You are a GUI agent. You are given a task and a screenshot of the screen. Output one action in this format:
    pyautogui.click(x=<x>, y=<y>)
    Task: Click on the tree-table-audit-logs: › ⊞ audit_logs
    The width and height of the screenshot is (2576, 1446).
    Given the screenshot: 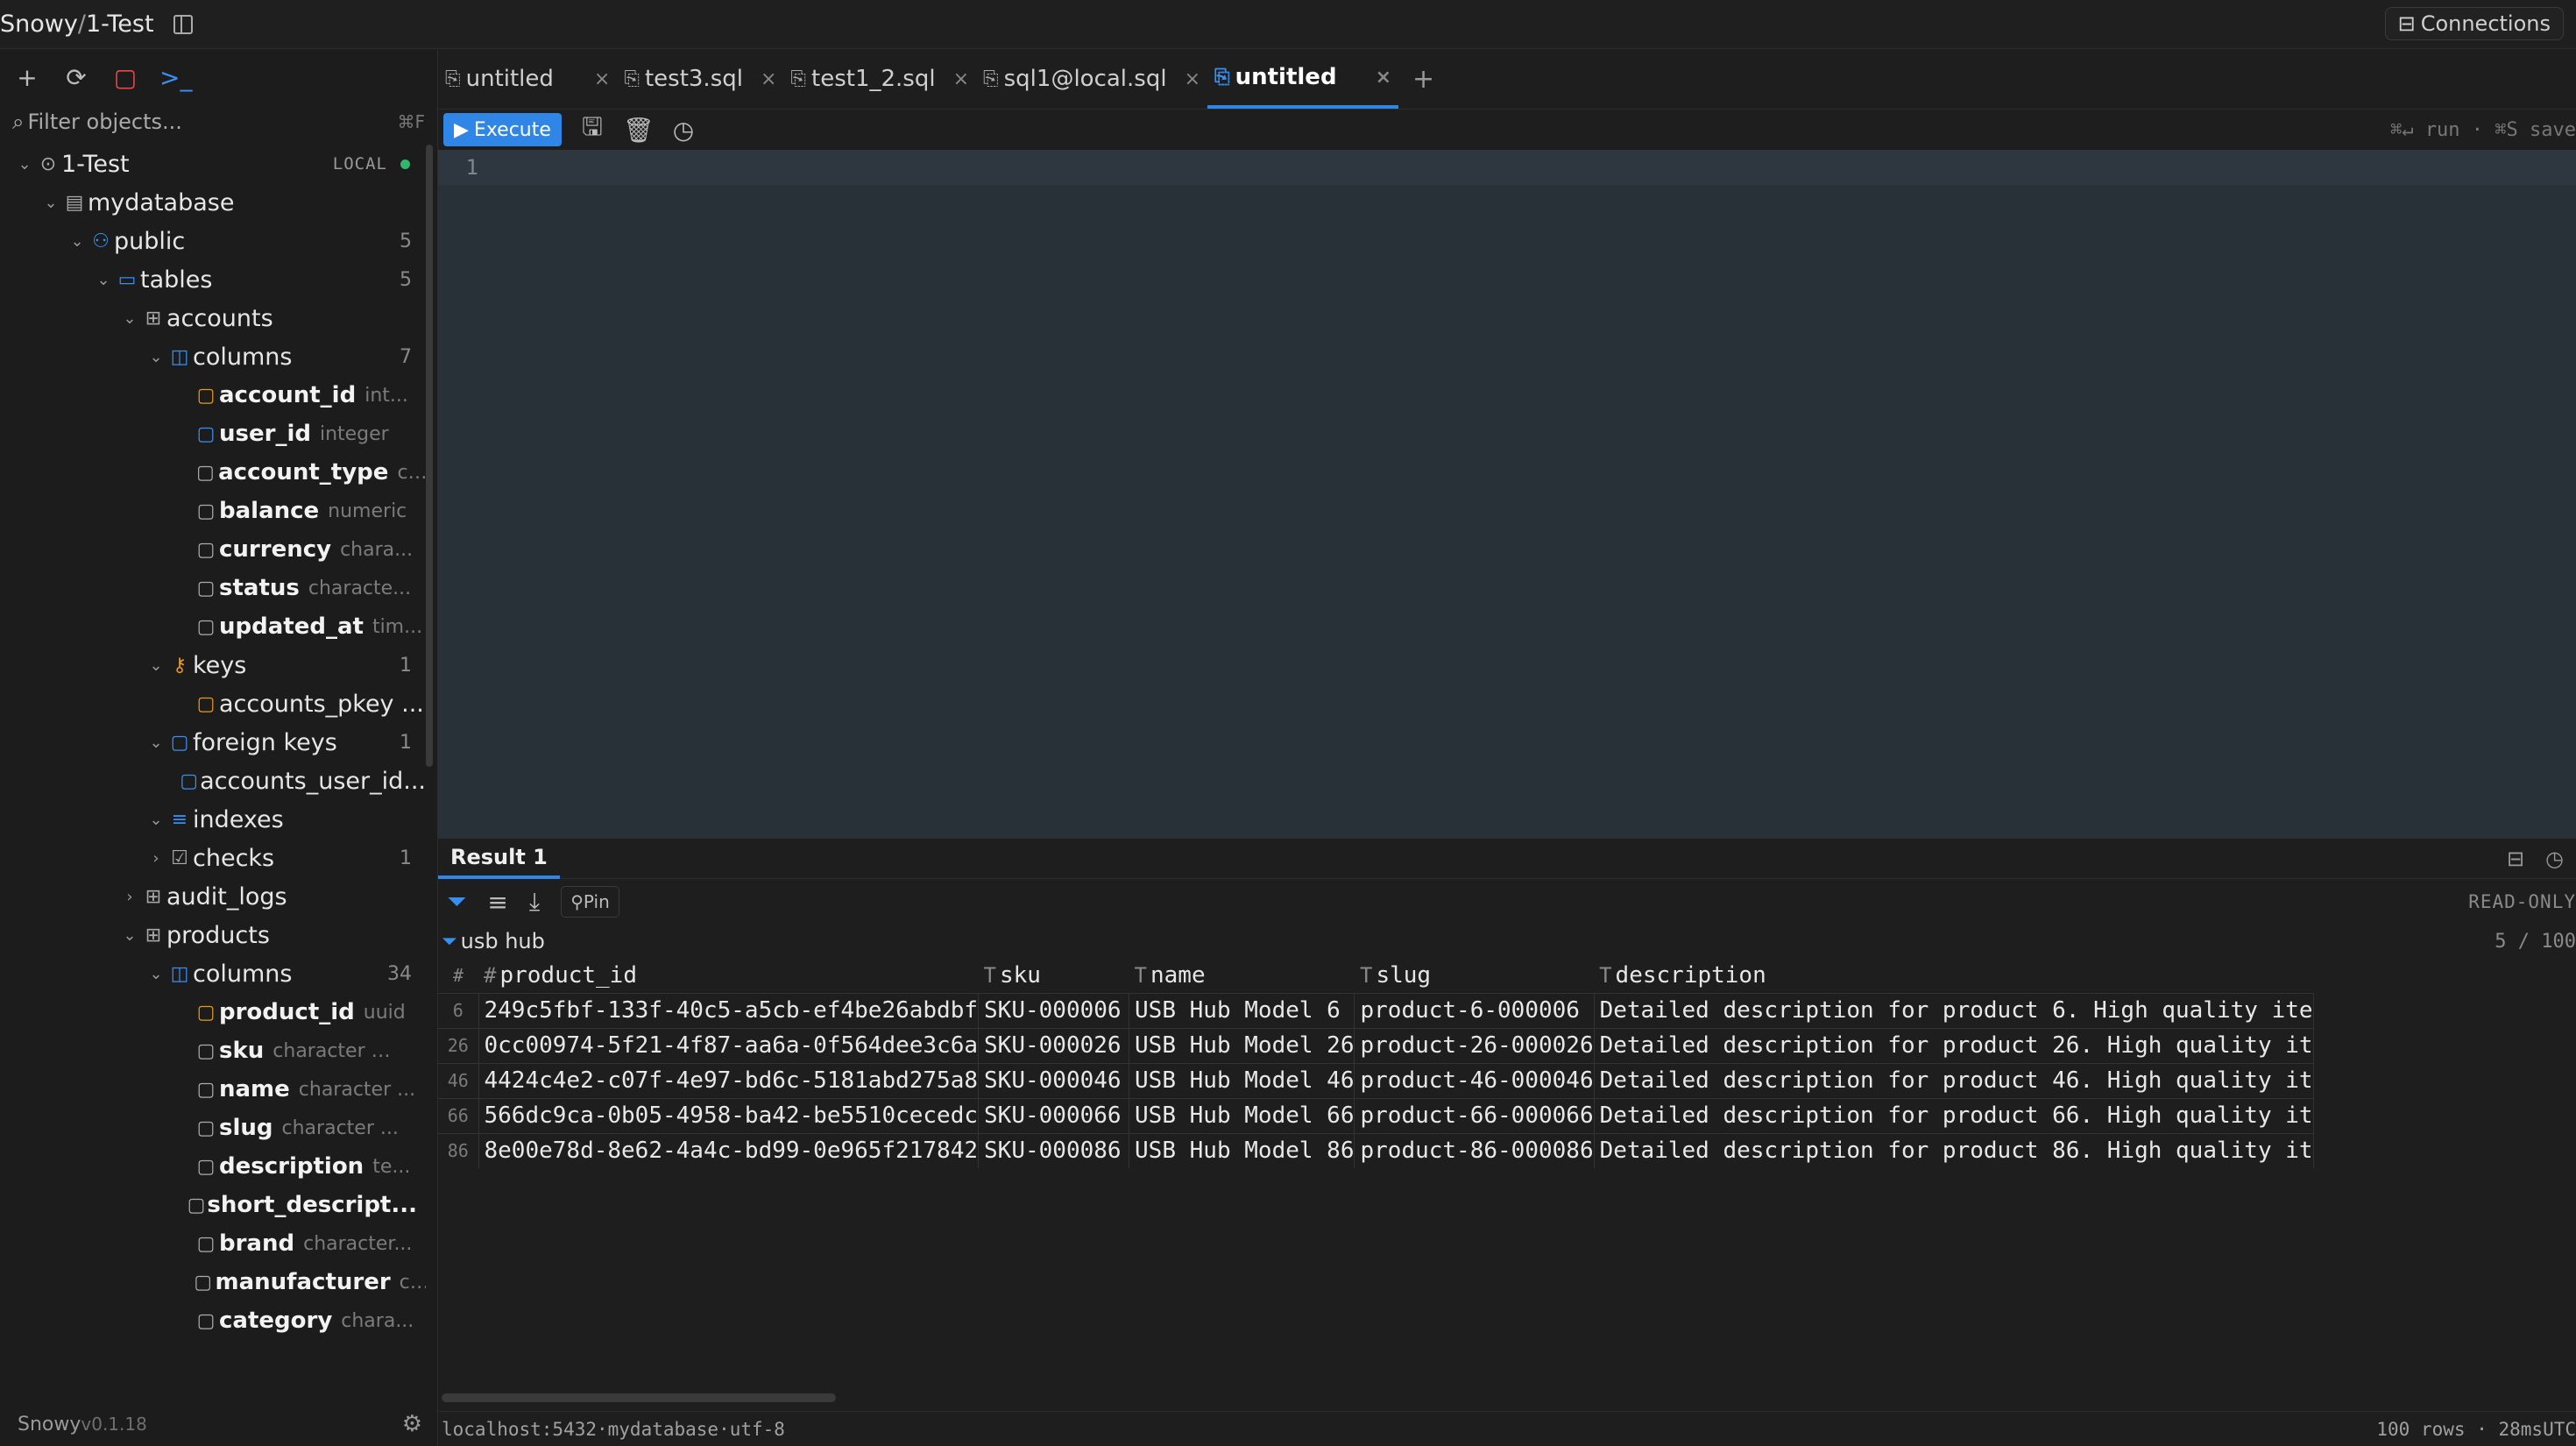 What is the action you would take?
    pyautogui.click(x=213, y=896)
    